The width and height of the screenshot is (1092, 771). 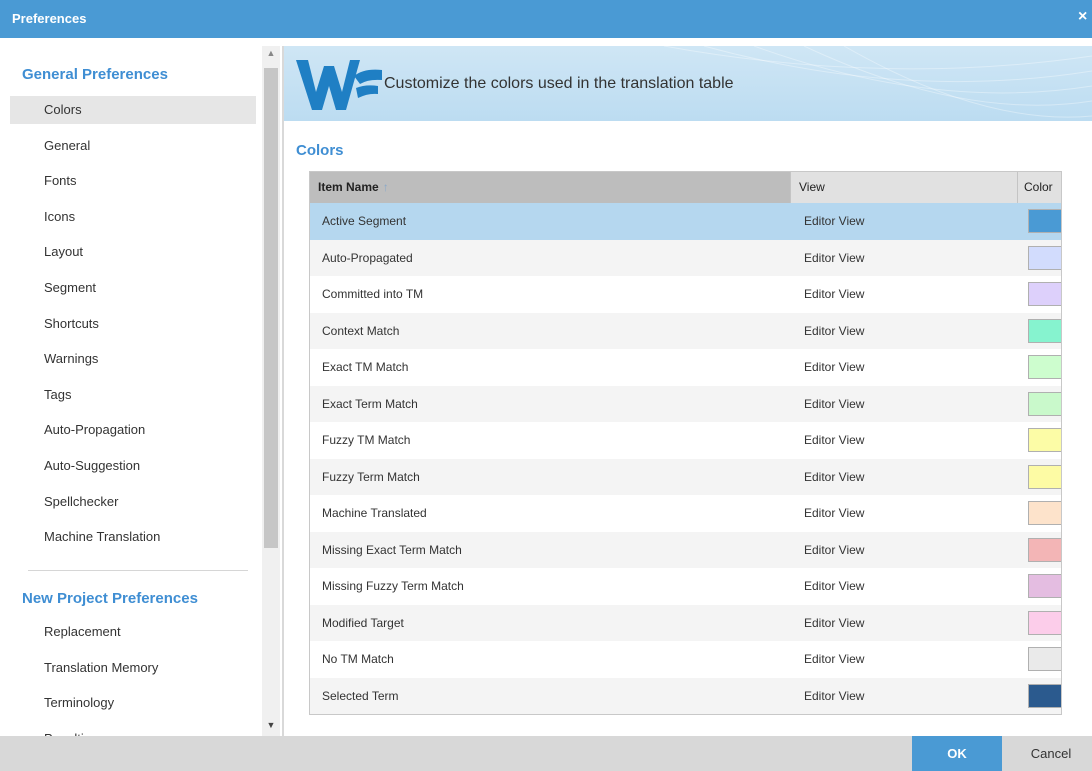 I want to click on table-header: Item Name ↑ View Color, so click(x=685, y=187).